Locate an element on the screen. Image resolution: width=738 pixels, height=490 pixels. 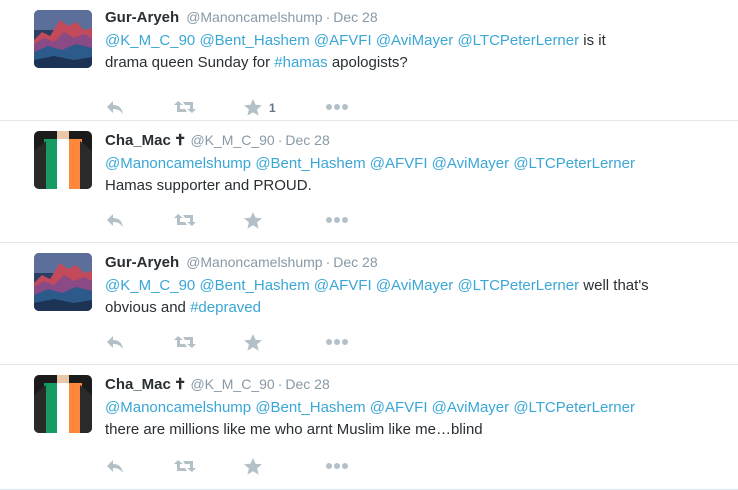
tweet-text-segment: is it is located at coordinates (592, 40).